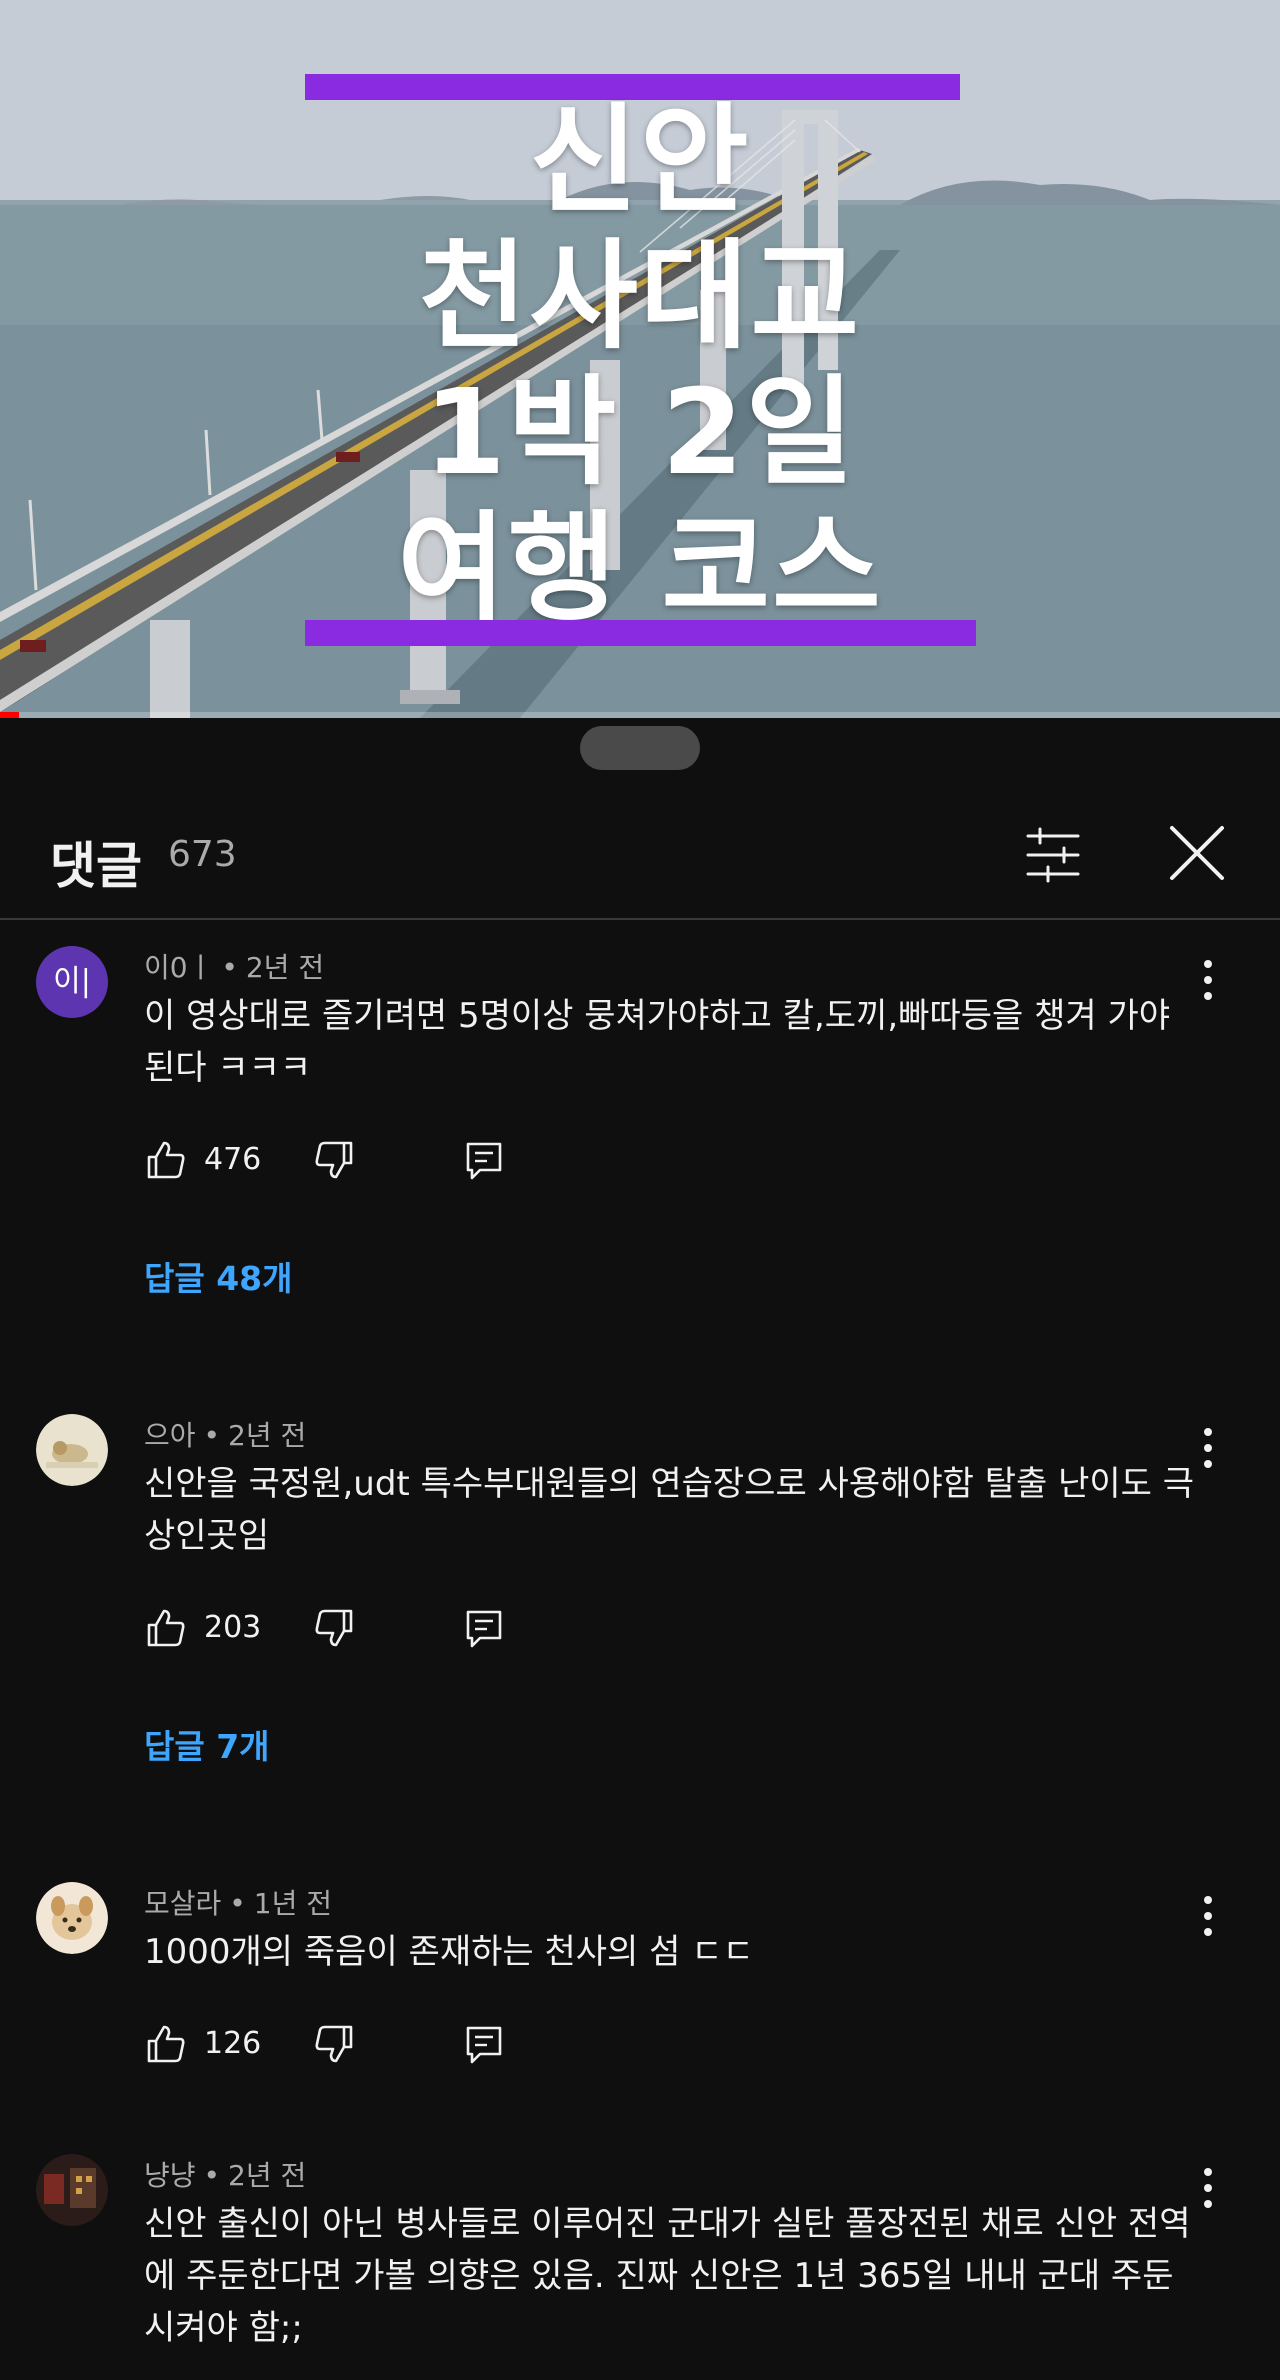  I want to click on like-count: 126, so click(233, 2043).